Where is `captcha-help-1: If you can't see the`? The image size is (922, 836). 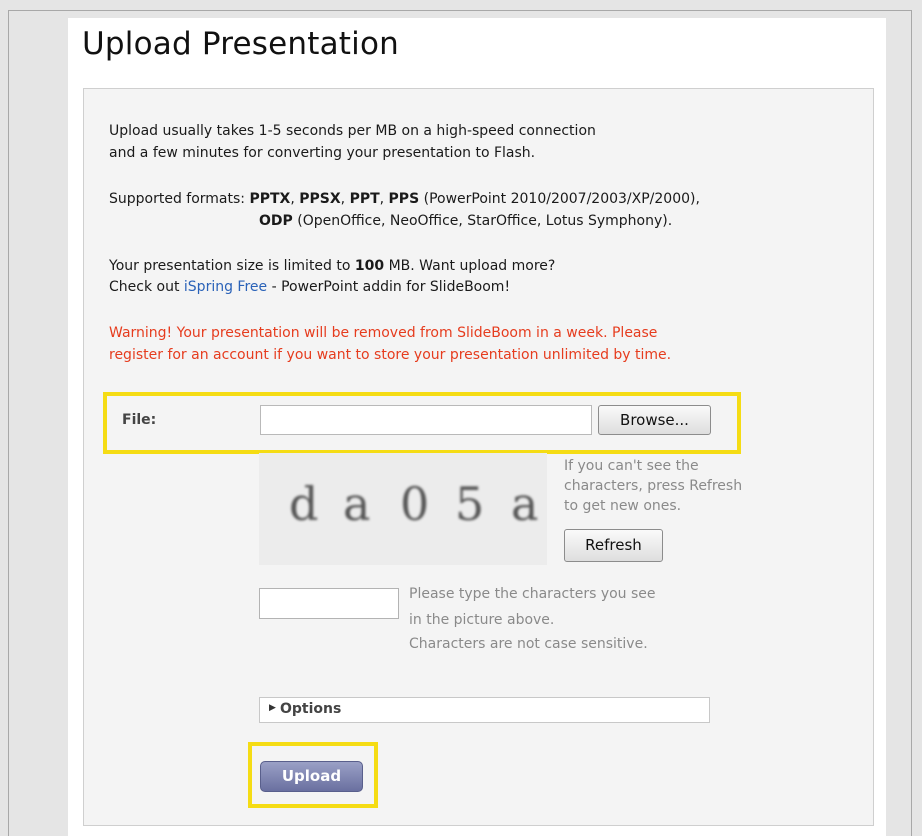
captcha-help-1: If you can't see the is located at coordinates (631, 466).